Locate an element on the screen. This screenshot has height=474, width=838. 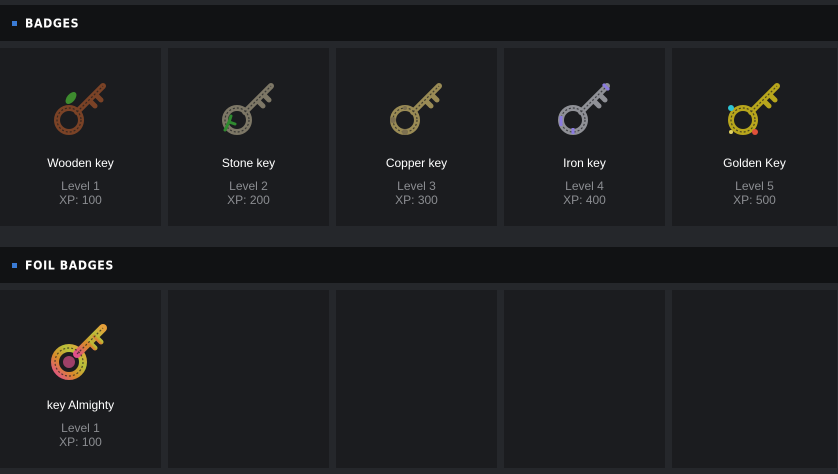
badge-name: Iron key is located at coordinates (584, 163).